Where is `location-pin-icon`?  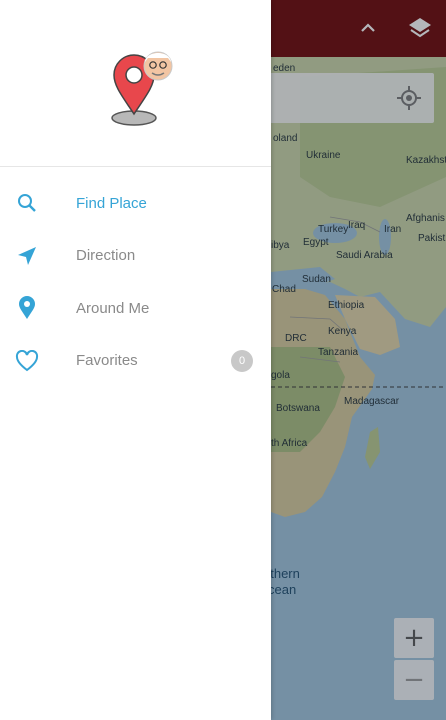 location-pin-icon is located at coordinates (27, 308).